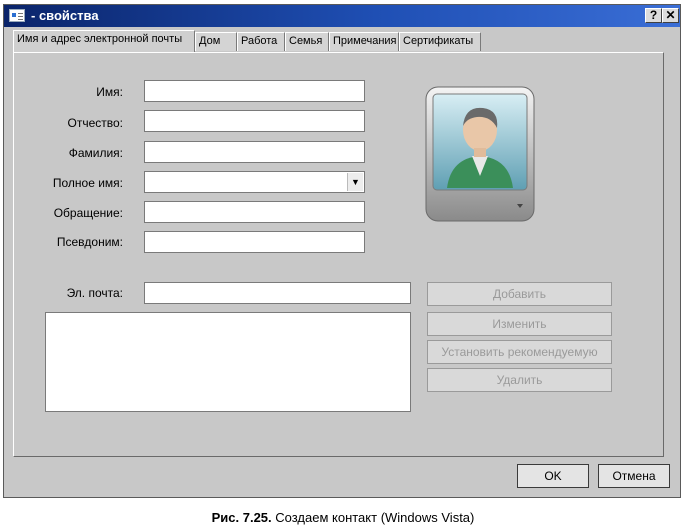  I want to click on add-email-button: Добавить, so click(519, 294).